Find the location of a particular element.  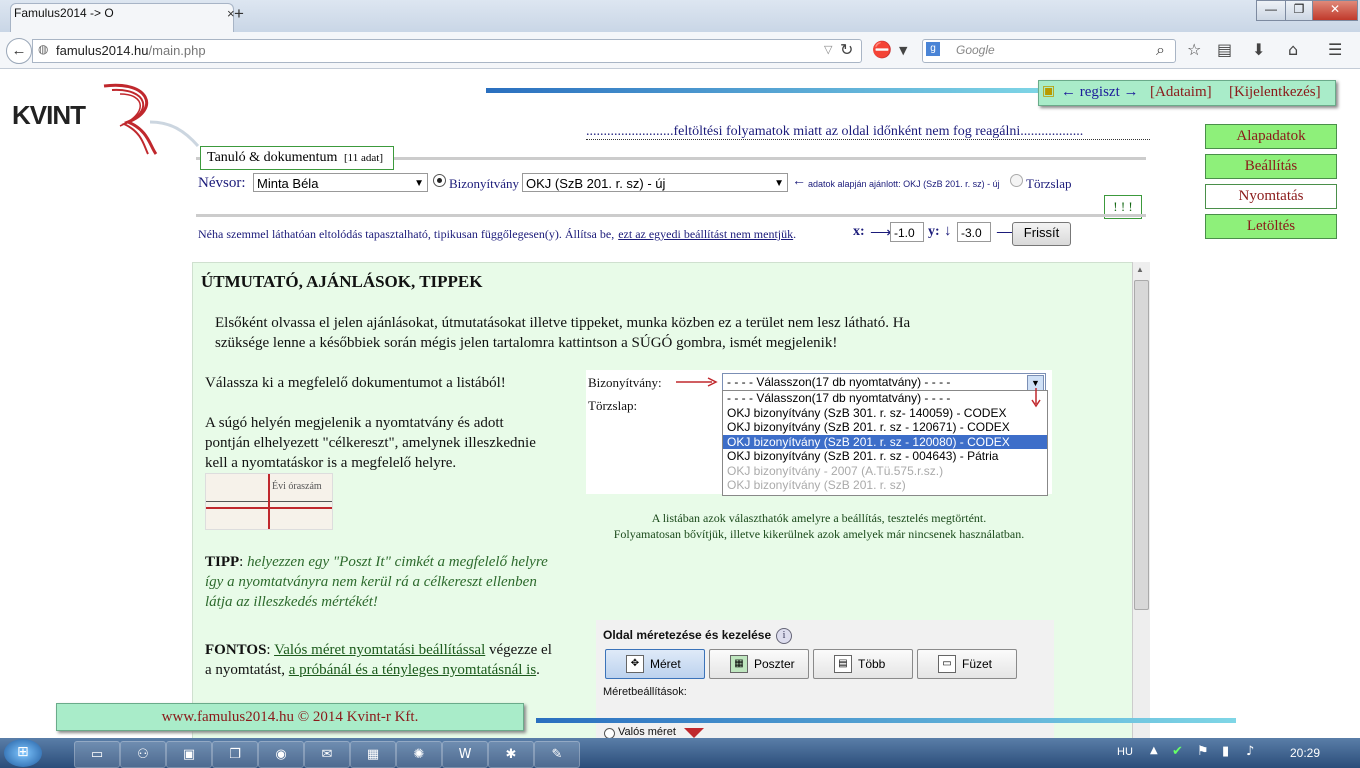

close-window-button: ✕ is located at coordinates (1335, 10).